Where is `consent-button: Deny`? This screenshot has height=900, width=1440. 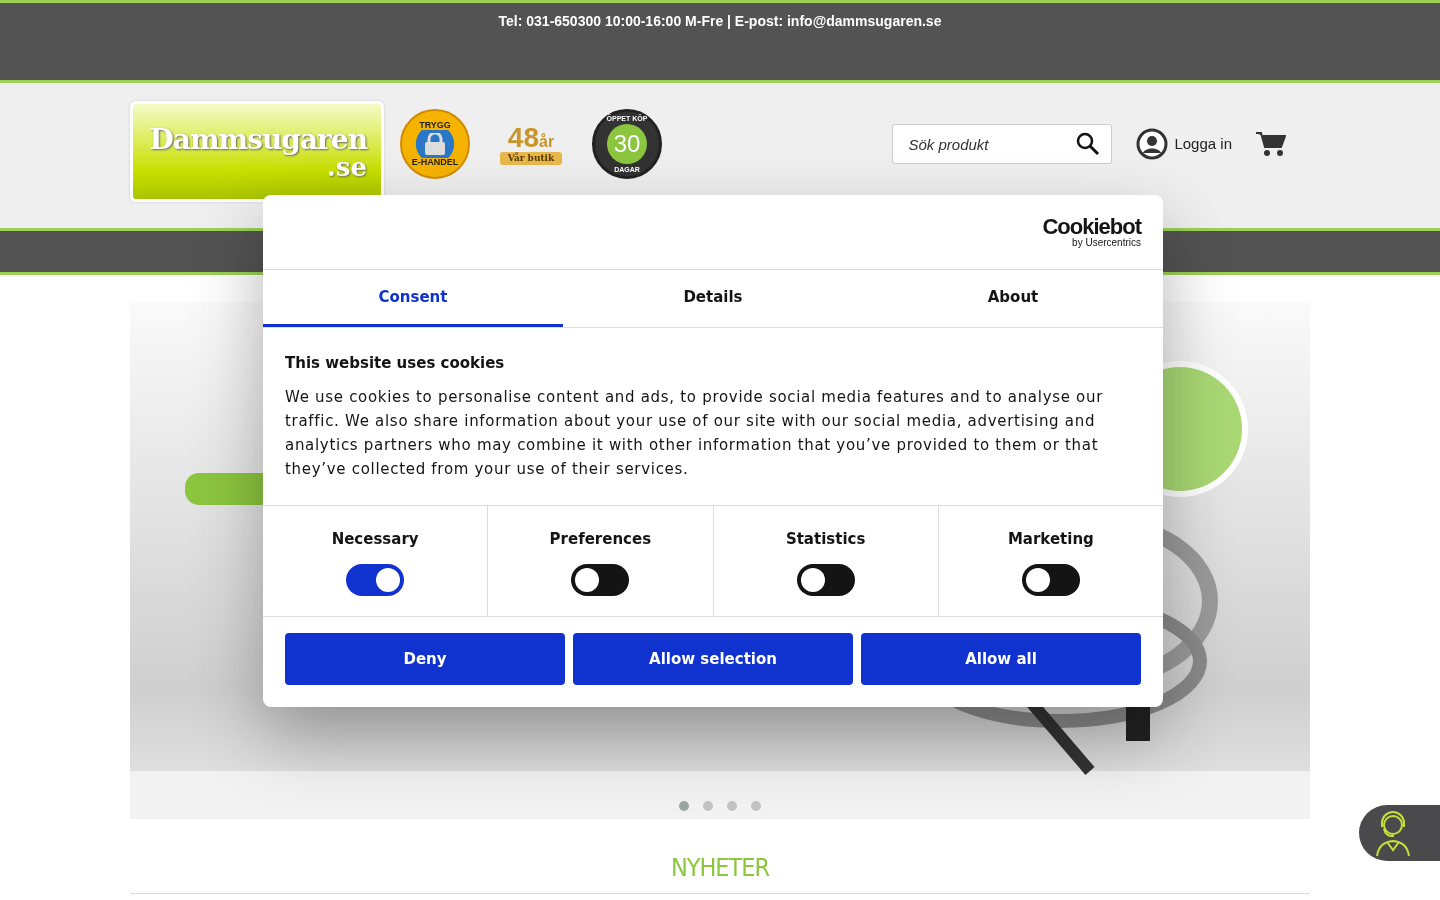
consent-button: Deny is located at coordinates (425, 659).